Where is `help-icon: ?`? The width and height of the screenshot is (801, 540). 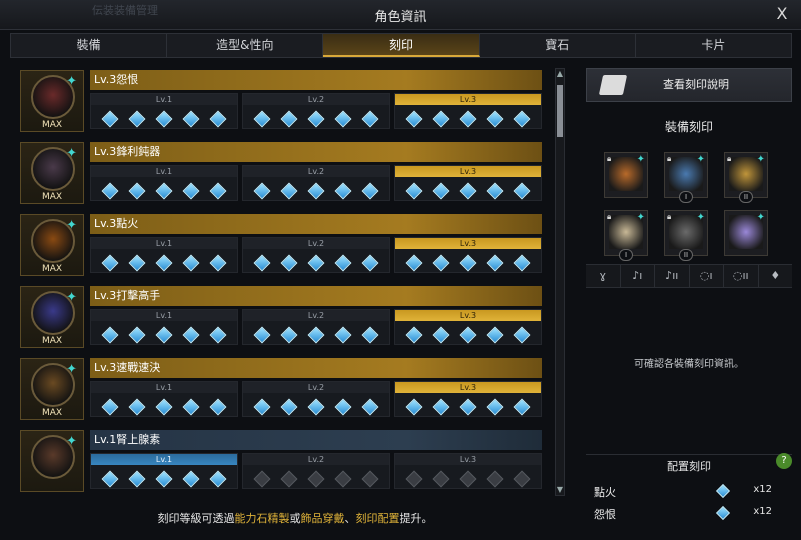 help-icon: ? is located at coordinates (784, 461).